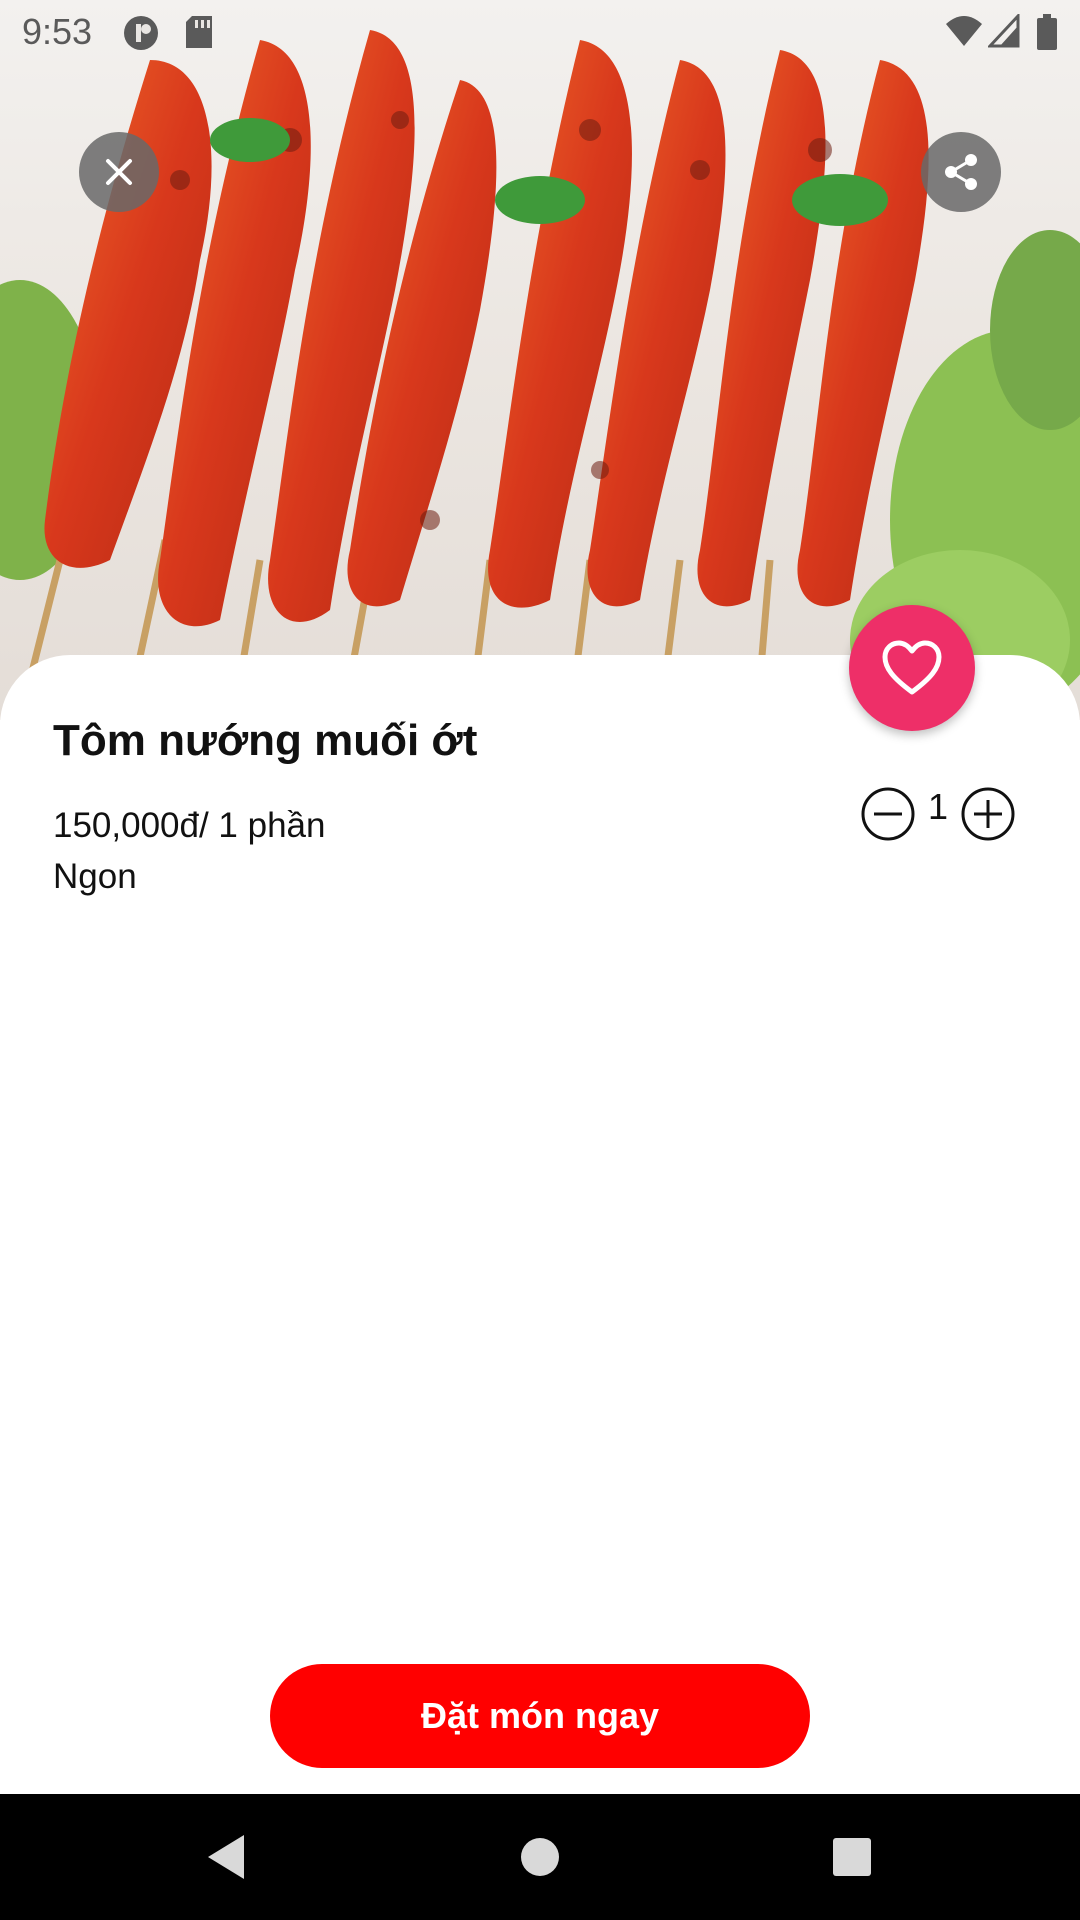 The image size is (1080, 1920). What do you see at coordinates (228, 1857) in the screenshot?
I see `back-icon` at bounding box center [228, 1857].